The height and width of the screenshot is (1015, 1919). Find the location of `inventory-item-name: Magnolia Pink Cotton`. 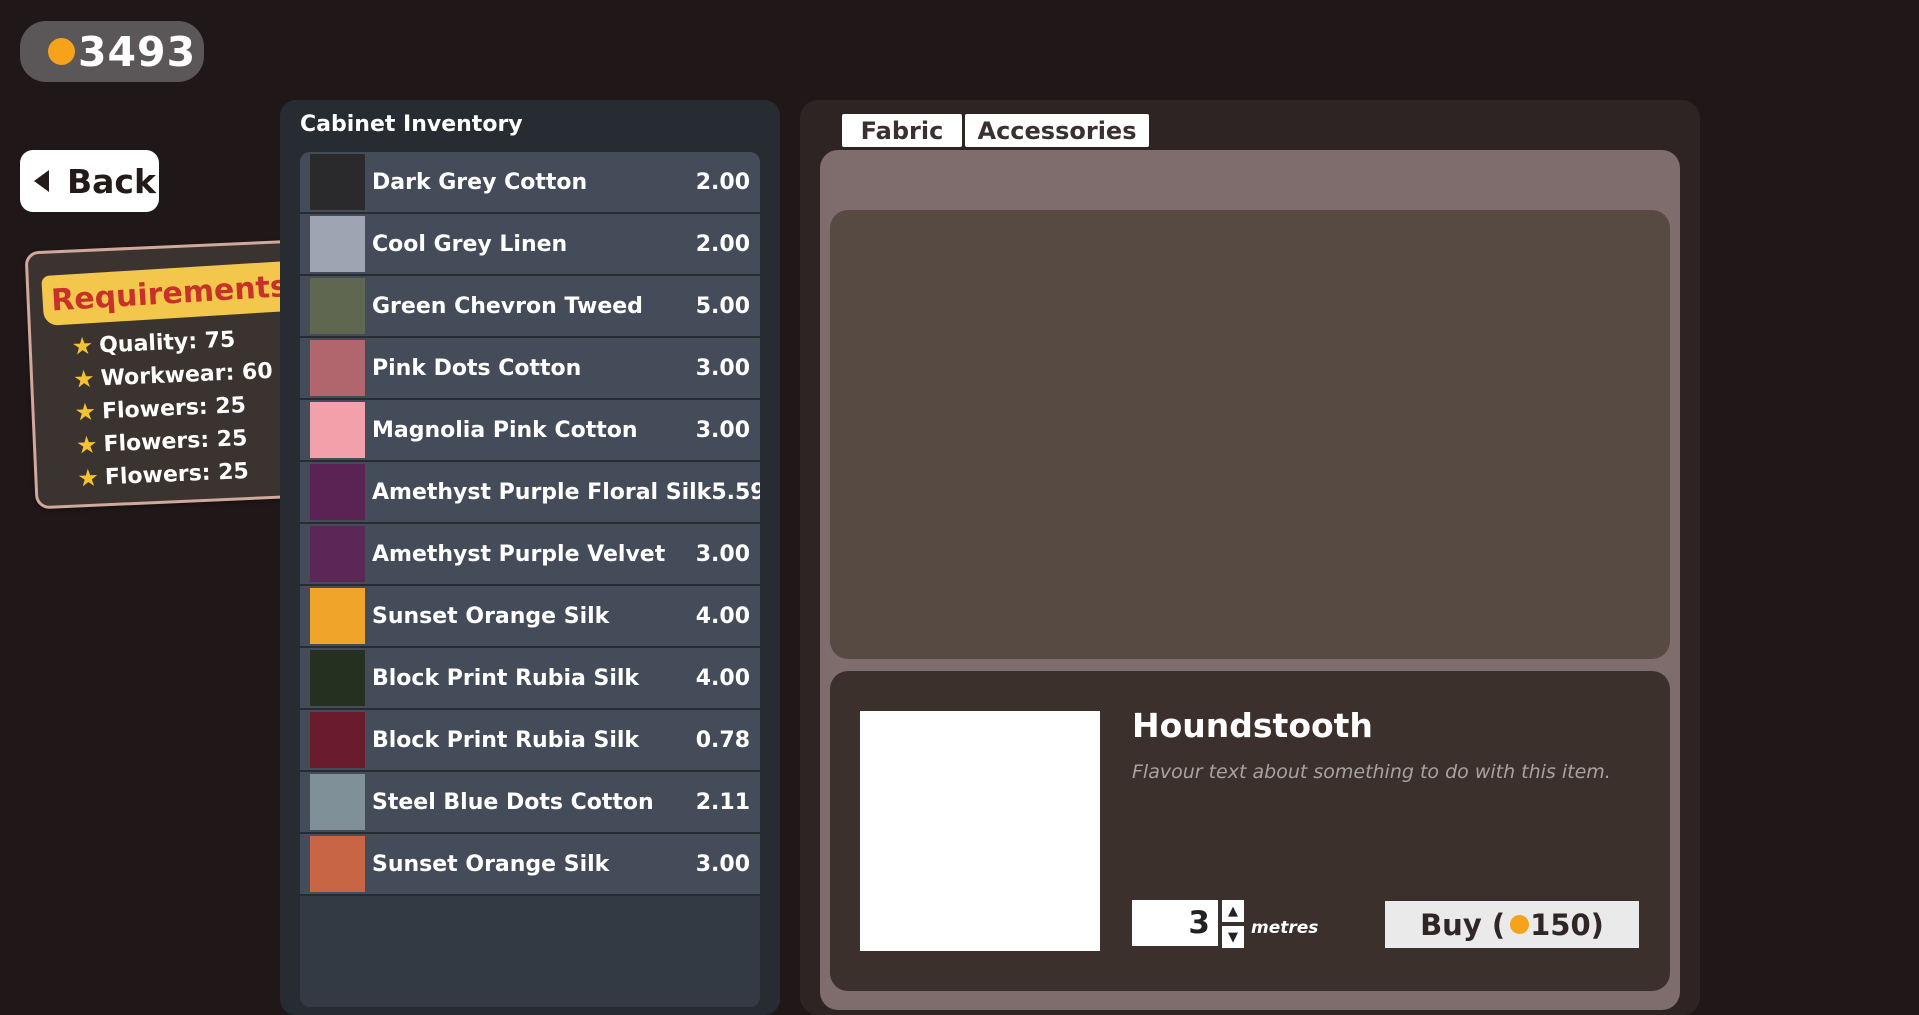

inventory-item-name: Magnolia Pink Cotton is located at coordinates (505, 430).